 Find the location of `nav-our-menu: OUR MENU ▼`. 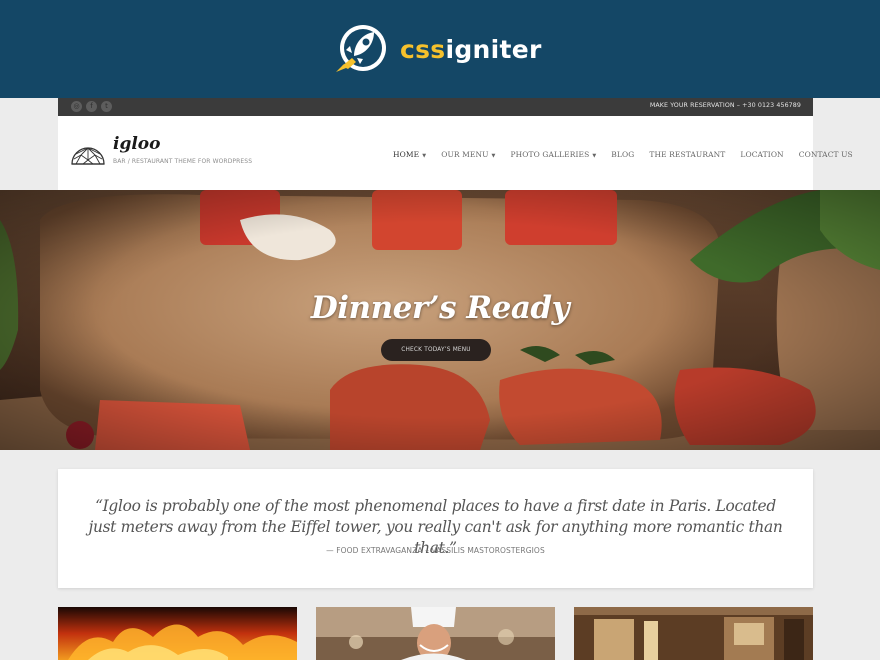

nav-our-menu: OUR MENU ▼ is located at coordinates (468, 154).